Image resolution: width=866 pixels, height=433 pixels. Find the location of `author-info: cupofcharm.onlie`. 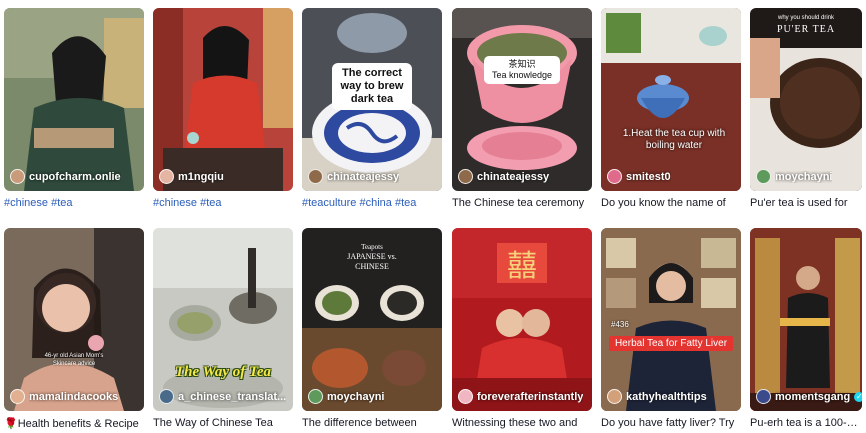

author-info: cupofcharm.onlie is located at coordinates (65, 176).